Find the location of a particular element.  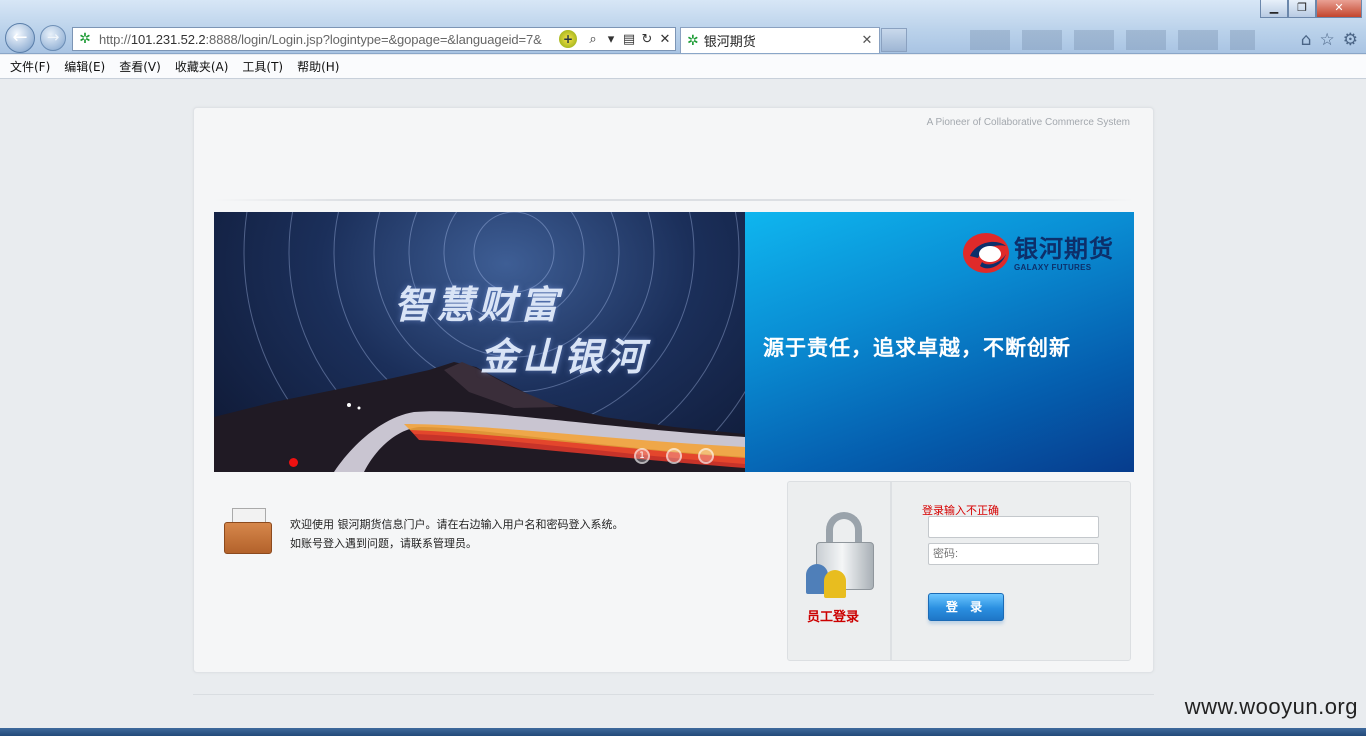

login-panel: 员工登录 登录输入不正确 登 录 is located at coordinates (959, 571).